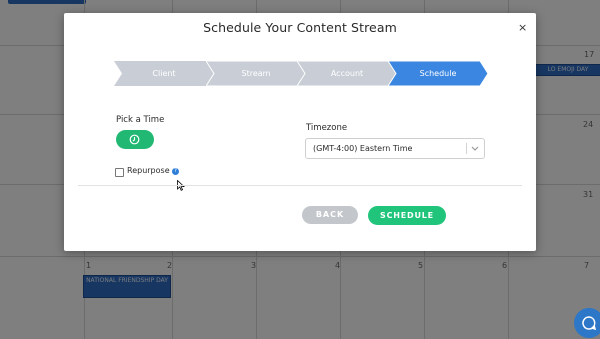  I want to click on stepper: Client Stream Account Schedule, so click(301, 73).